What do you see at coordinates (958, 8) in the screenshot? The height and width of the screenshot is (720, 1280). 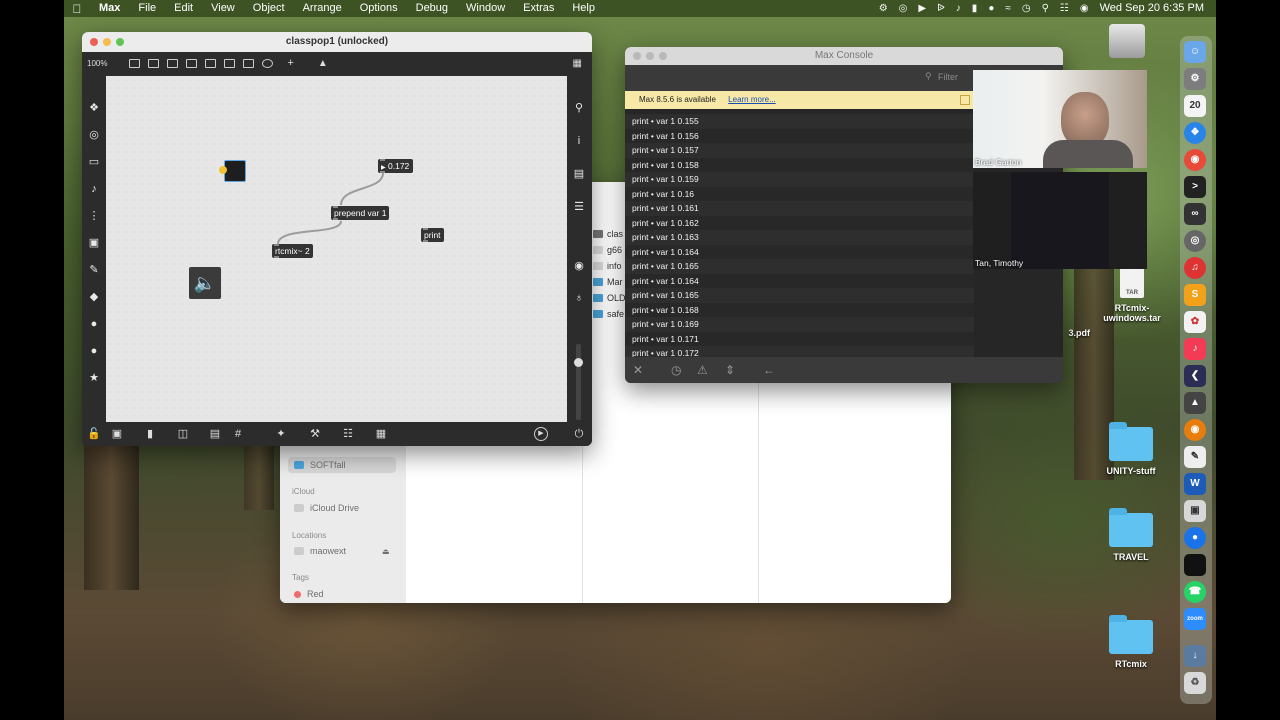 I see `volume-icon: ♪` at bounding box center [958, 8].